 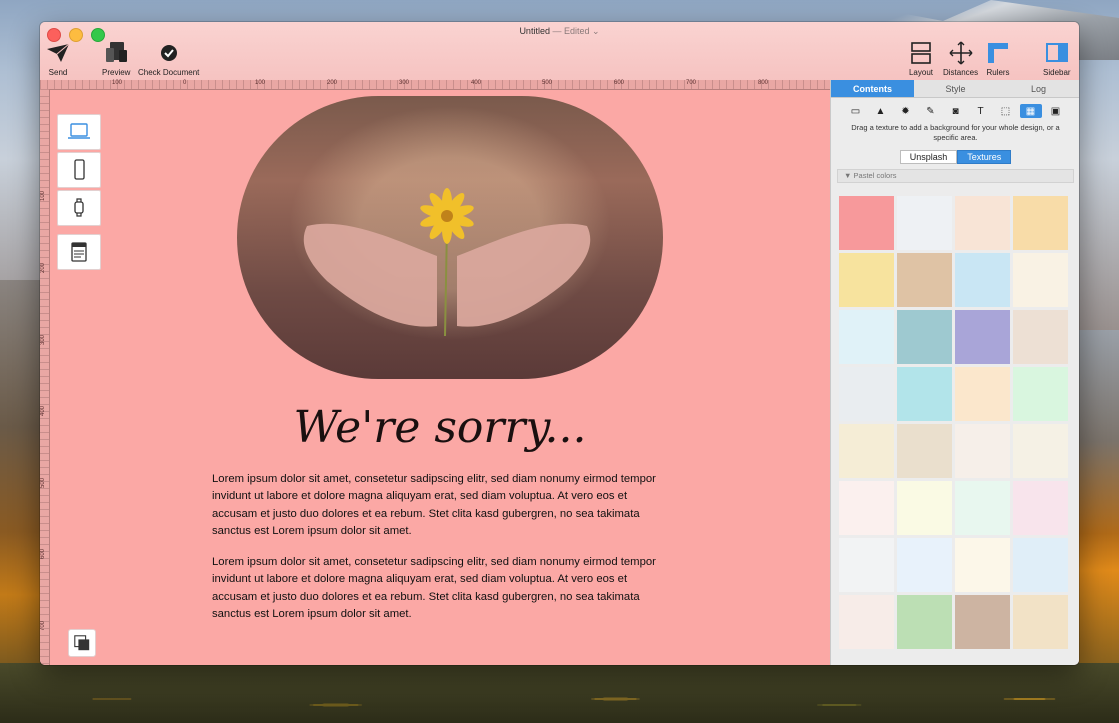 What do you see at coordinates (928, 157) in the screenshot?
I see `segment-unsplash: Unsplash` at bounding box center [928, 157].